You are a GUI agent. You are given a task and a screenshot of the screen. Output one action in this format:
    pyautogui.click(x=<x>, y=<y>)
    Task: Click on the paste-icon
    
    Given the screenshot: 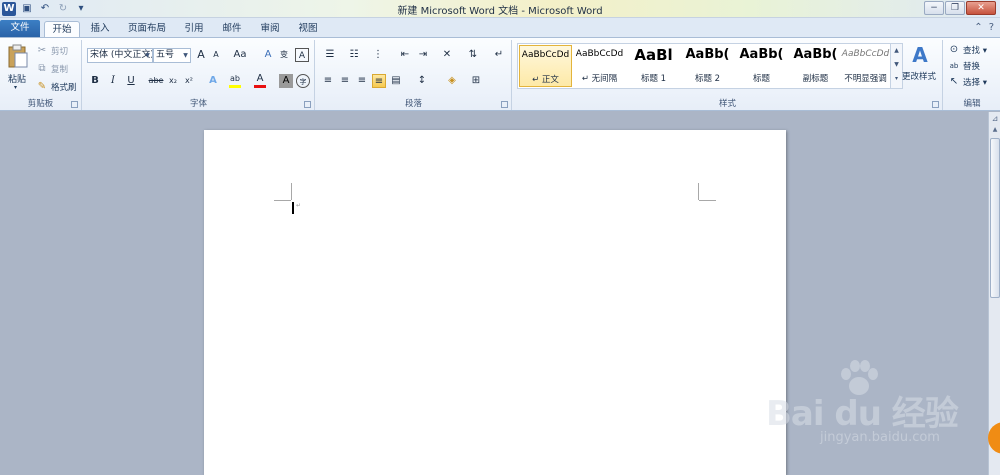 What is the action you would take?
    pyautogui.click(x=18, y=57)
    